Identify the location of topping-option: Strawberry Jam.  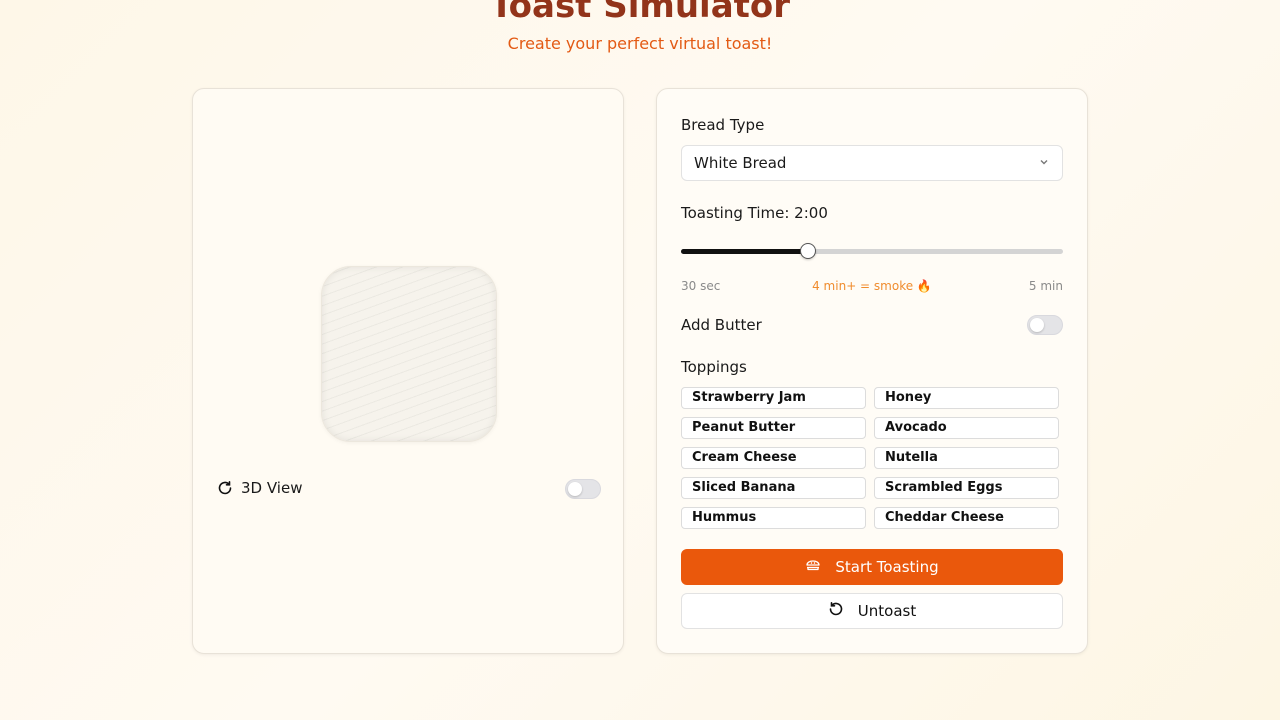
(773, 398).